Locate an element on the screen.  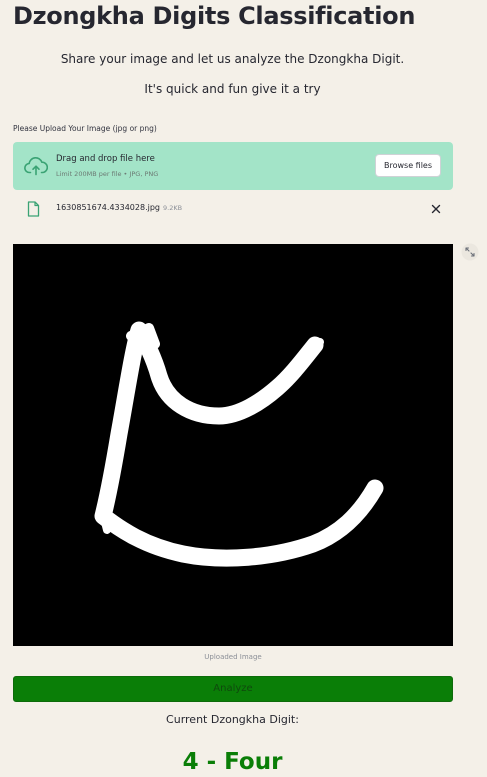
uploaded-file-name: 1630851674.4334028.jpg is located at coordinates (108, 207).